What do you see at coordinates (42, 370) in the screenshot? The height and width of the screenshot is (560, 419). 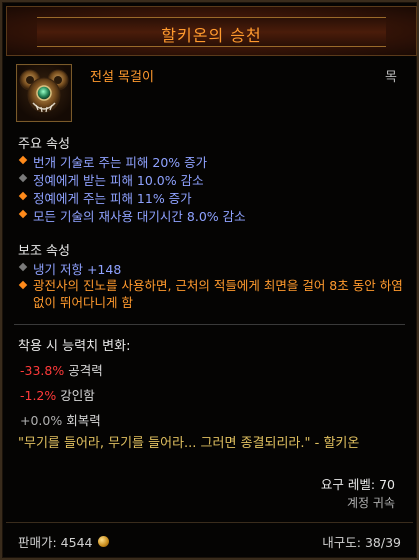 I see `stat-change-value: -33.8%` at bounding box center [42, 370].